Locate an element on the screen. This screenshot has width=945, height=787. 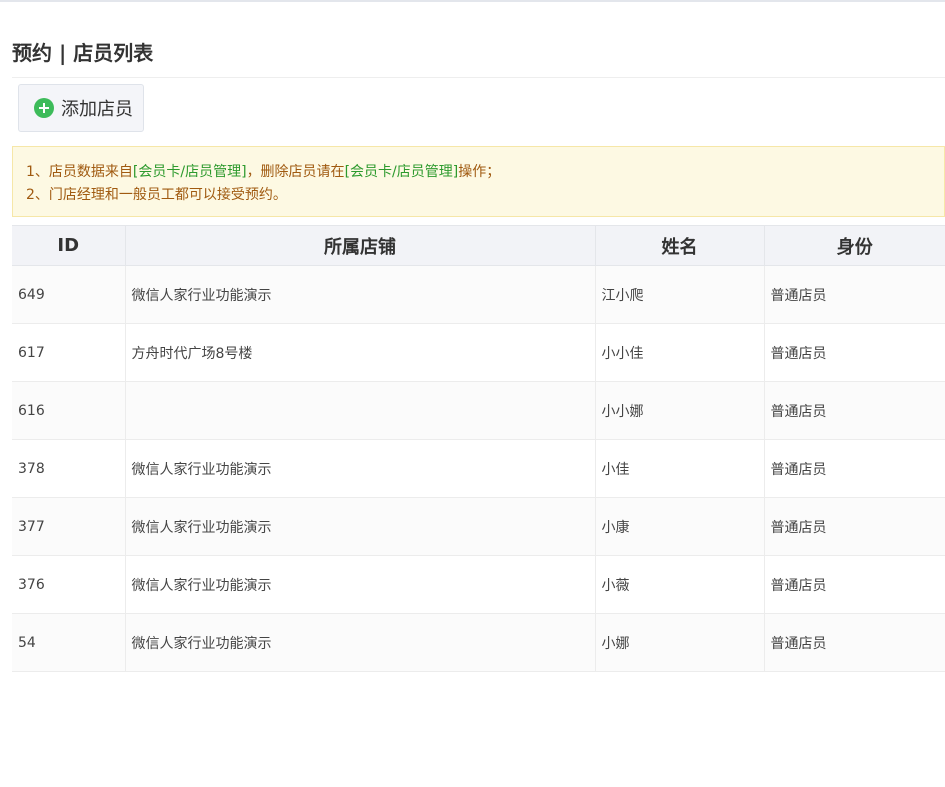
page-title: 预约 | 店员列表 is located at coordinates (83, 53).